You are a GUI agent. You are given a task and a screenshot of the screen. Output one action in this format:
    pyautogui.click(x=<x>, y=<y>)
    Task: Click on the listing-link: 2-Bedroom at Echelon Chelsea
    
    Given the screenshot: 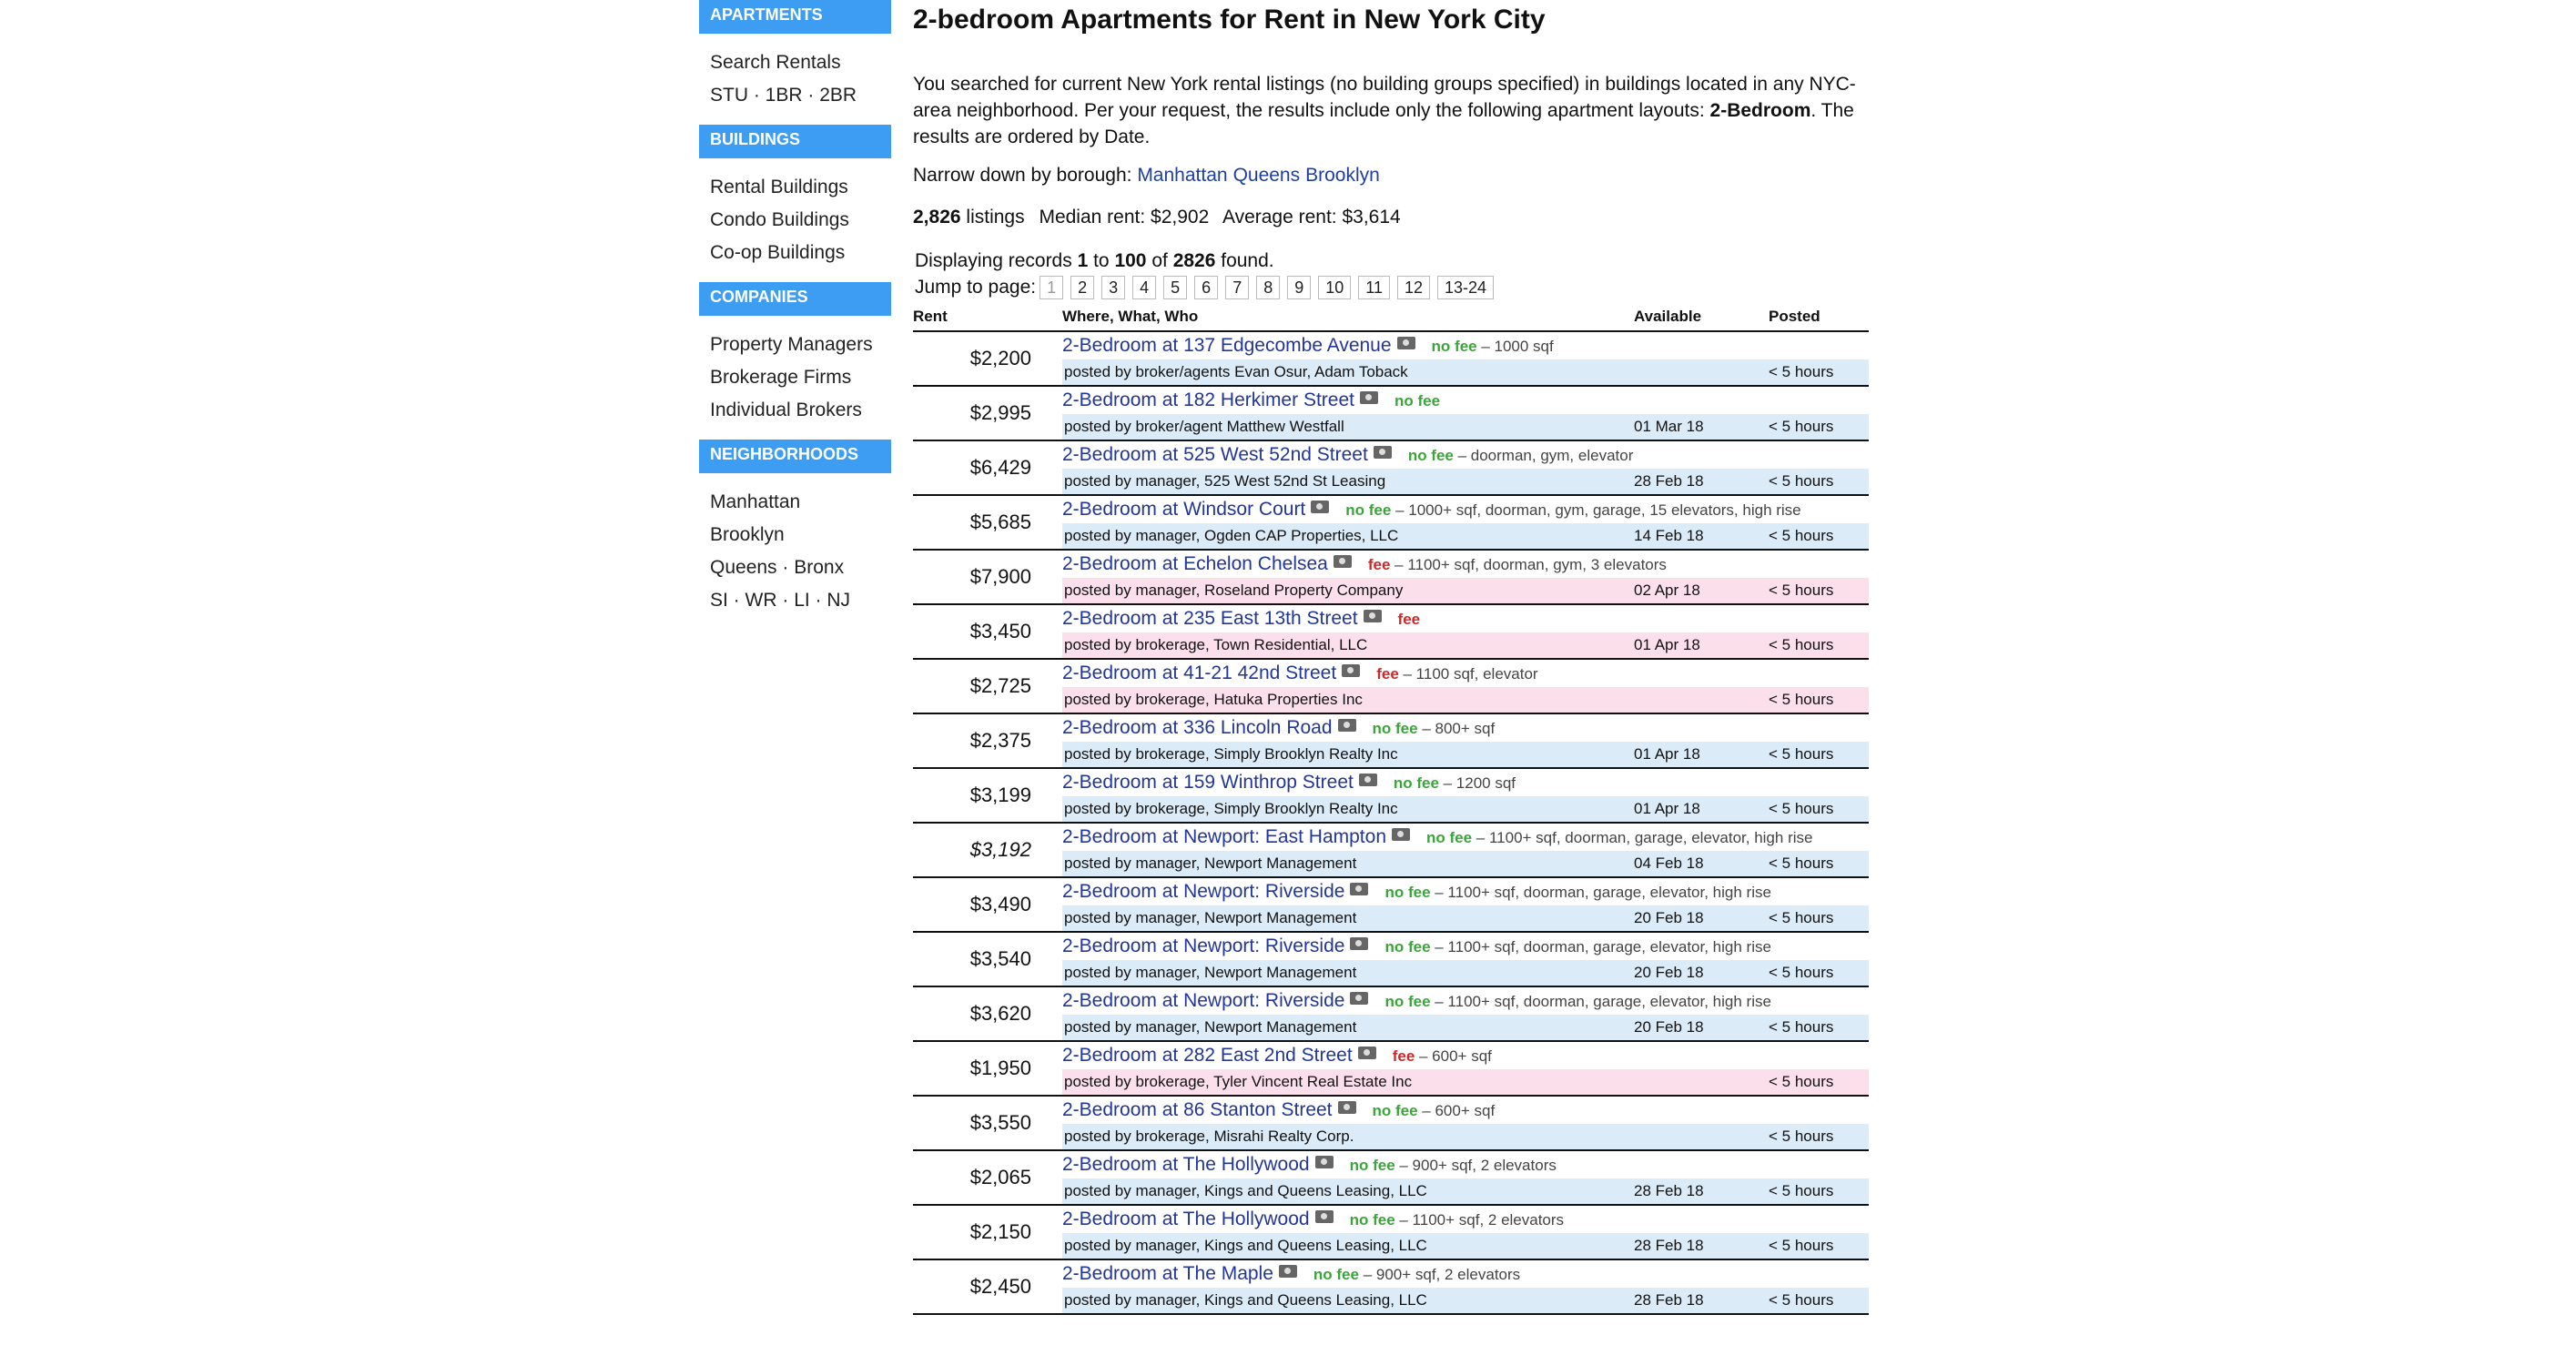 What is the action you would take?
    pyautogui.click(x=1195, y=563)
    